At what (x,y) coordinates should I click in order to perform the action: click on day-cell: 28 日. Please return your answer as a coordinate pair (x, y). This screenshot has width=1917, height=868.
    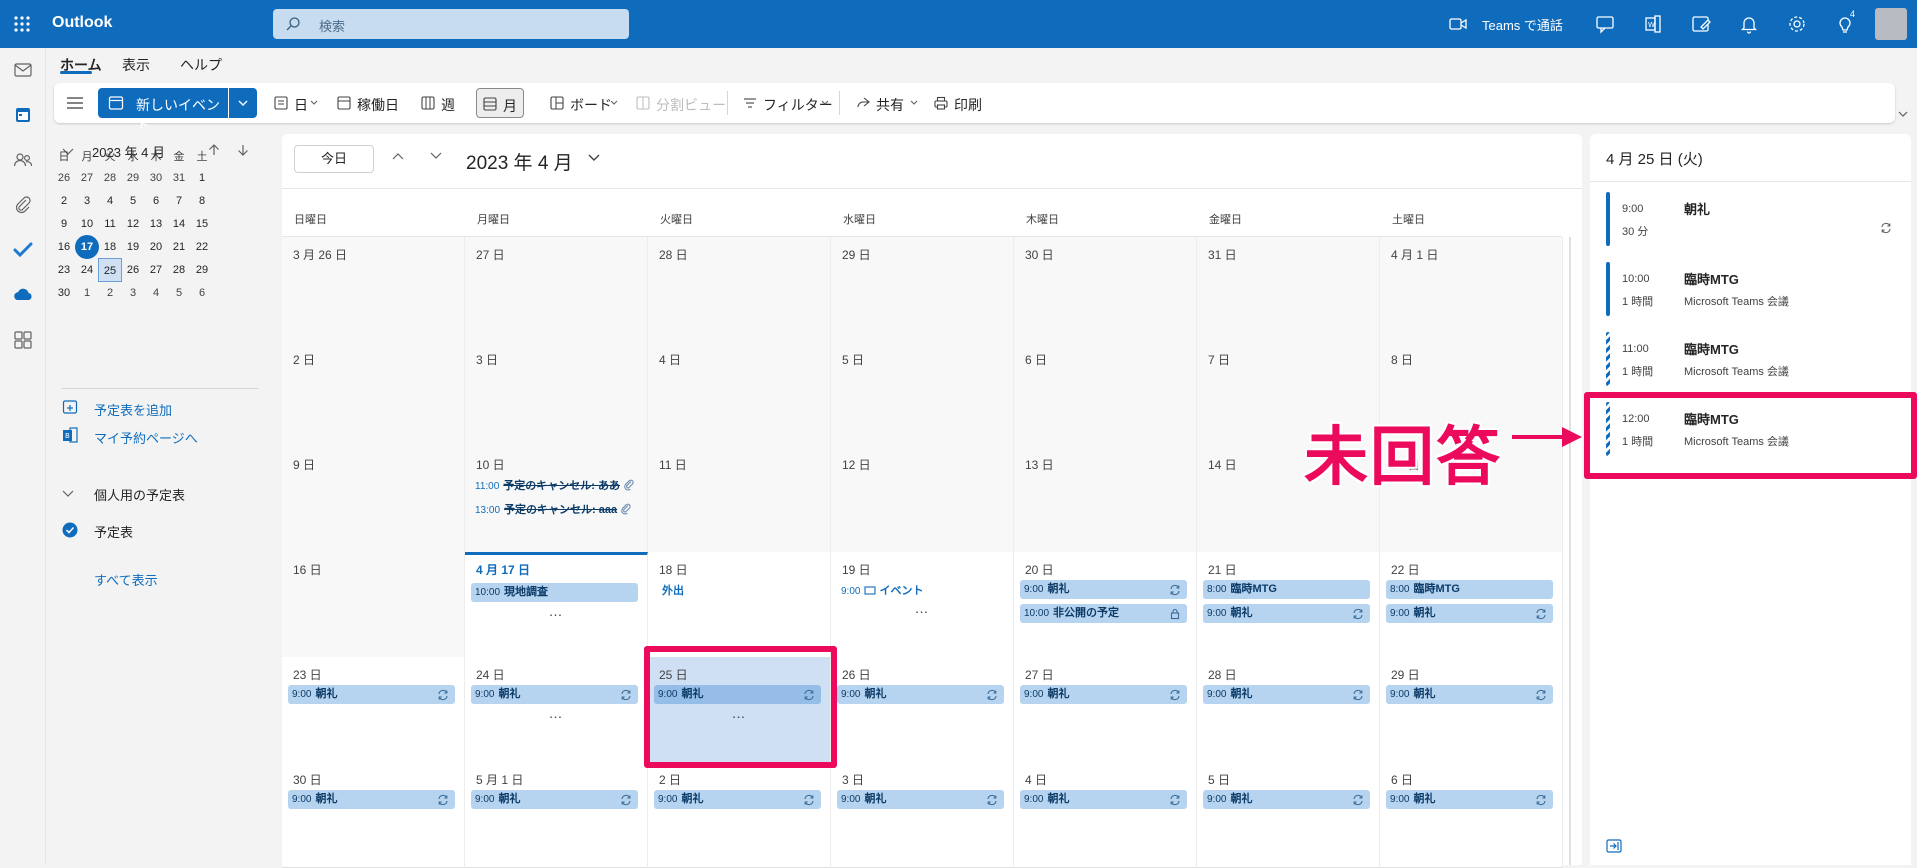
    Looking at the image, I should click on (739, 290).